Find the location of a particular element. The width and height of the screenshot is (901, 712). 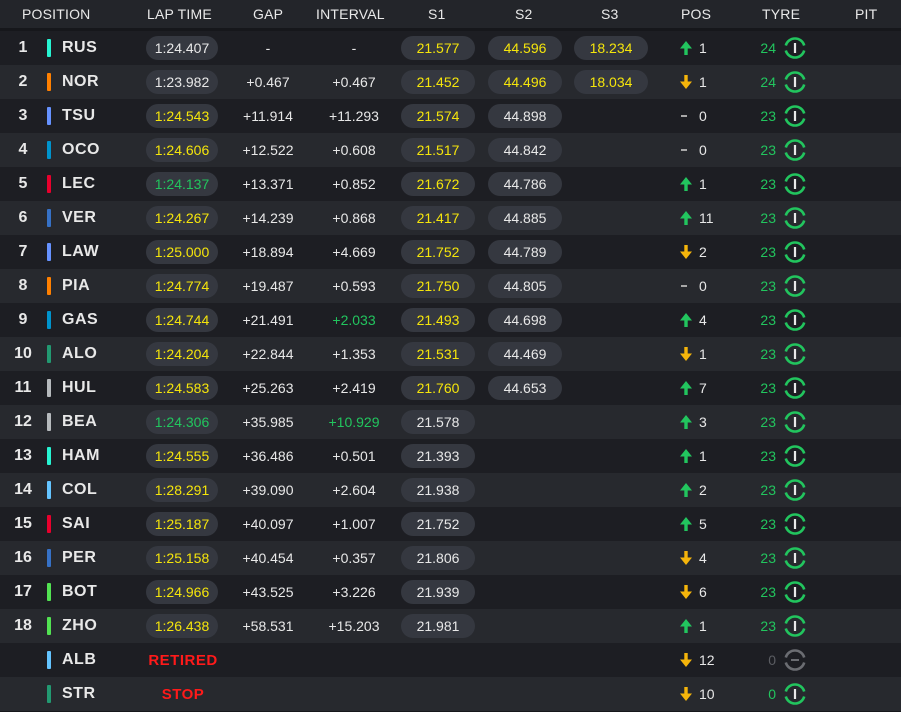

table-row: 18 ZHO 1:26.438 +58.531 +15.203 21.981 1 23 is located at coordinates (450, 626).